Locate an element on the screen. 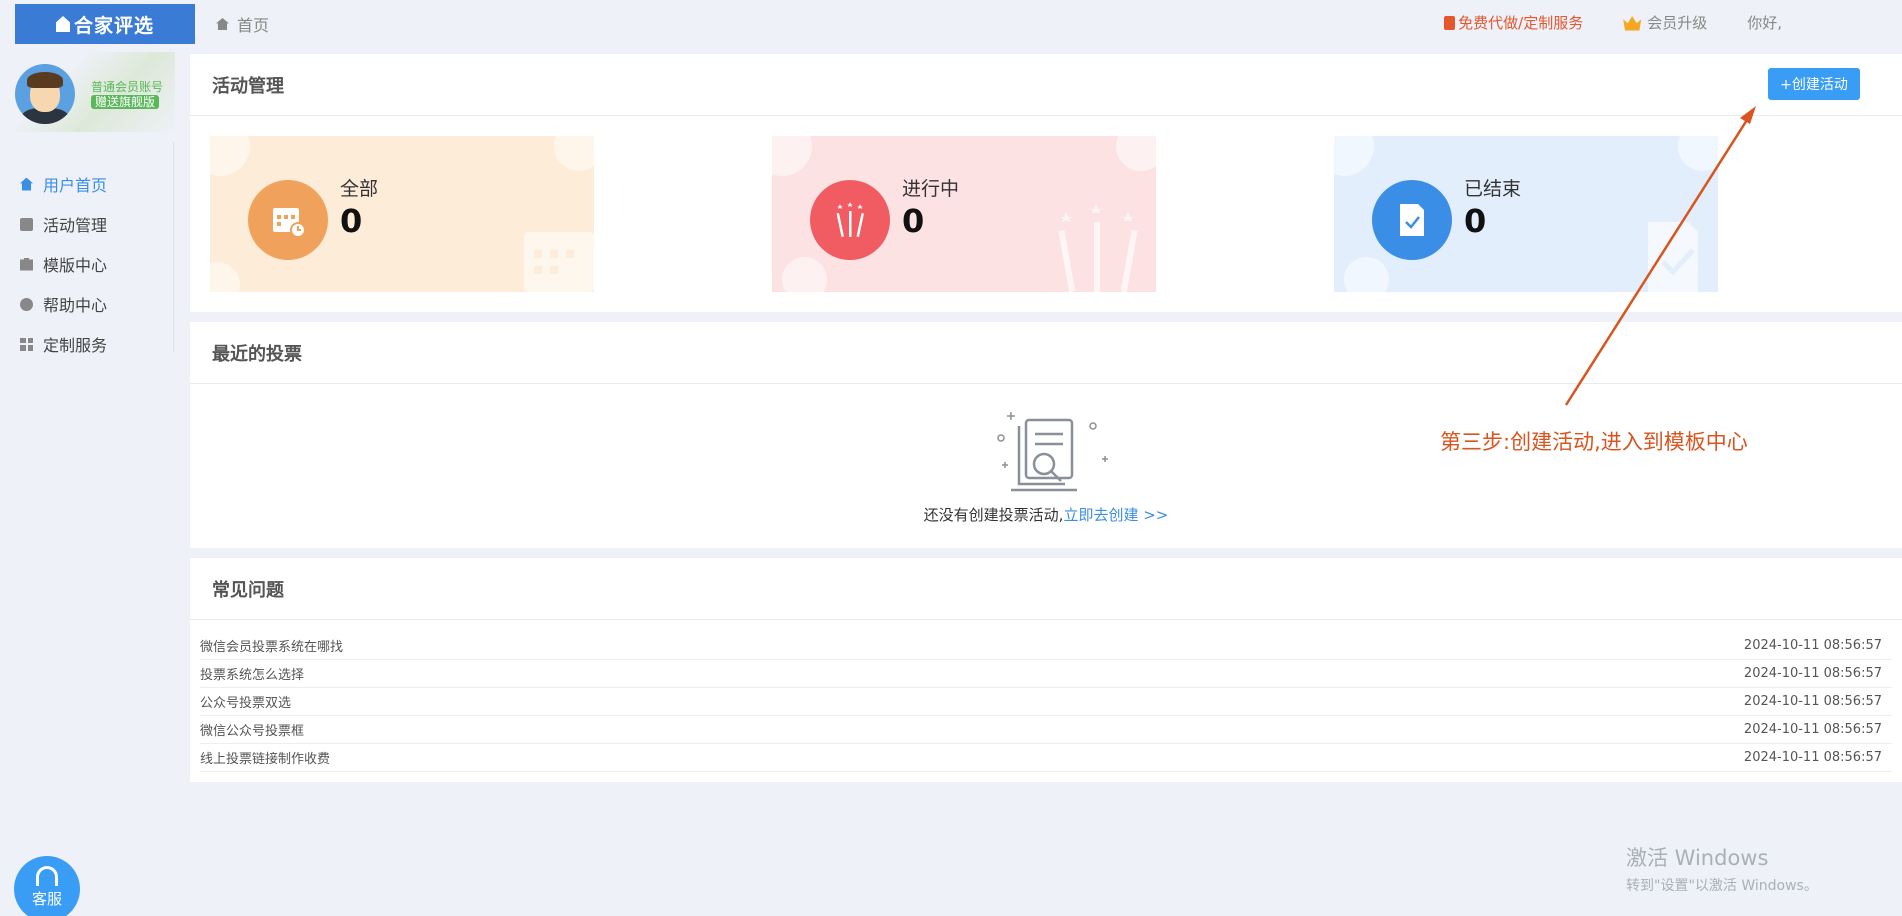  vip-upgrade-link: 会员升级 is located at coordinates (1665, 22).